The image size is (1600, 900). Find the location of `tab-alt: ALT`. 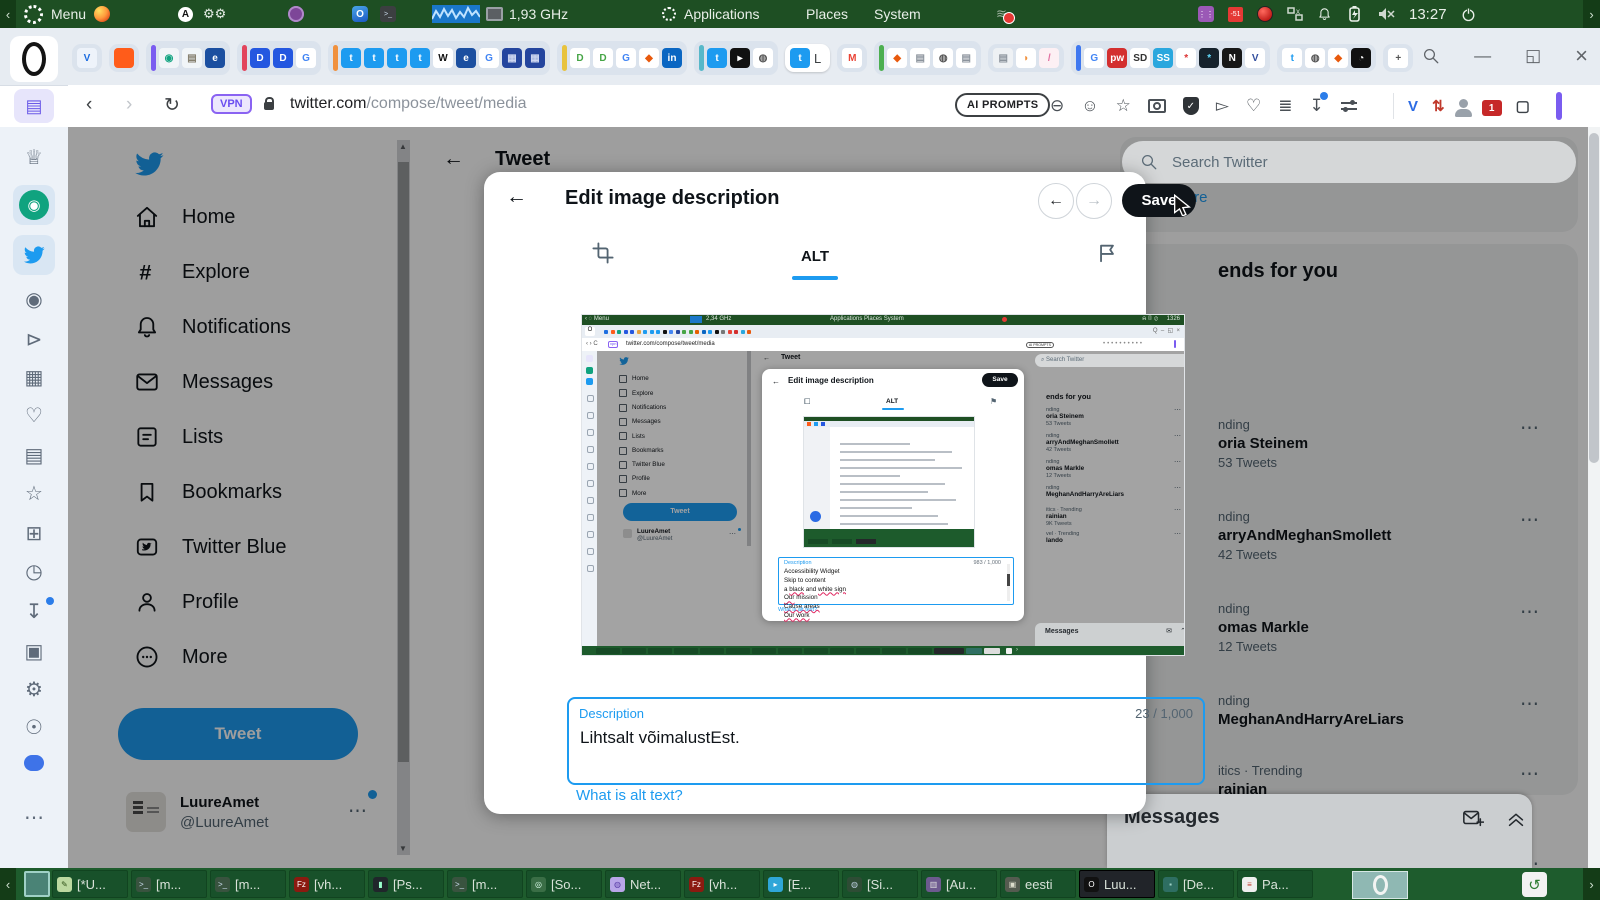

tab-alt: ALT is located at coordinates (815, 256).